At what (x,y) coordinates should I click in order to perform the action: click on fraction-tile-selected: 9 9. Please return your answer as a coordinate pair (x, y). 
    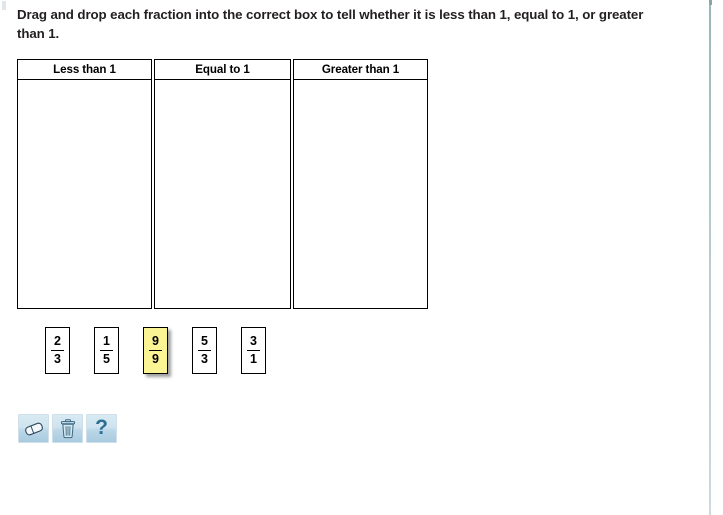
    Looking at the image, I should click on (155, 350).